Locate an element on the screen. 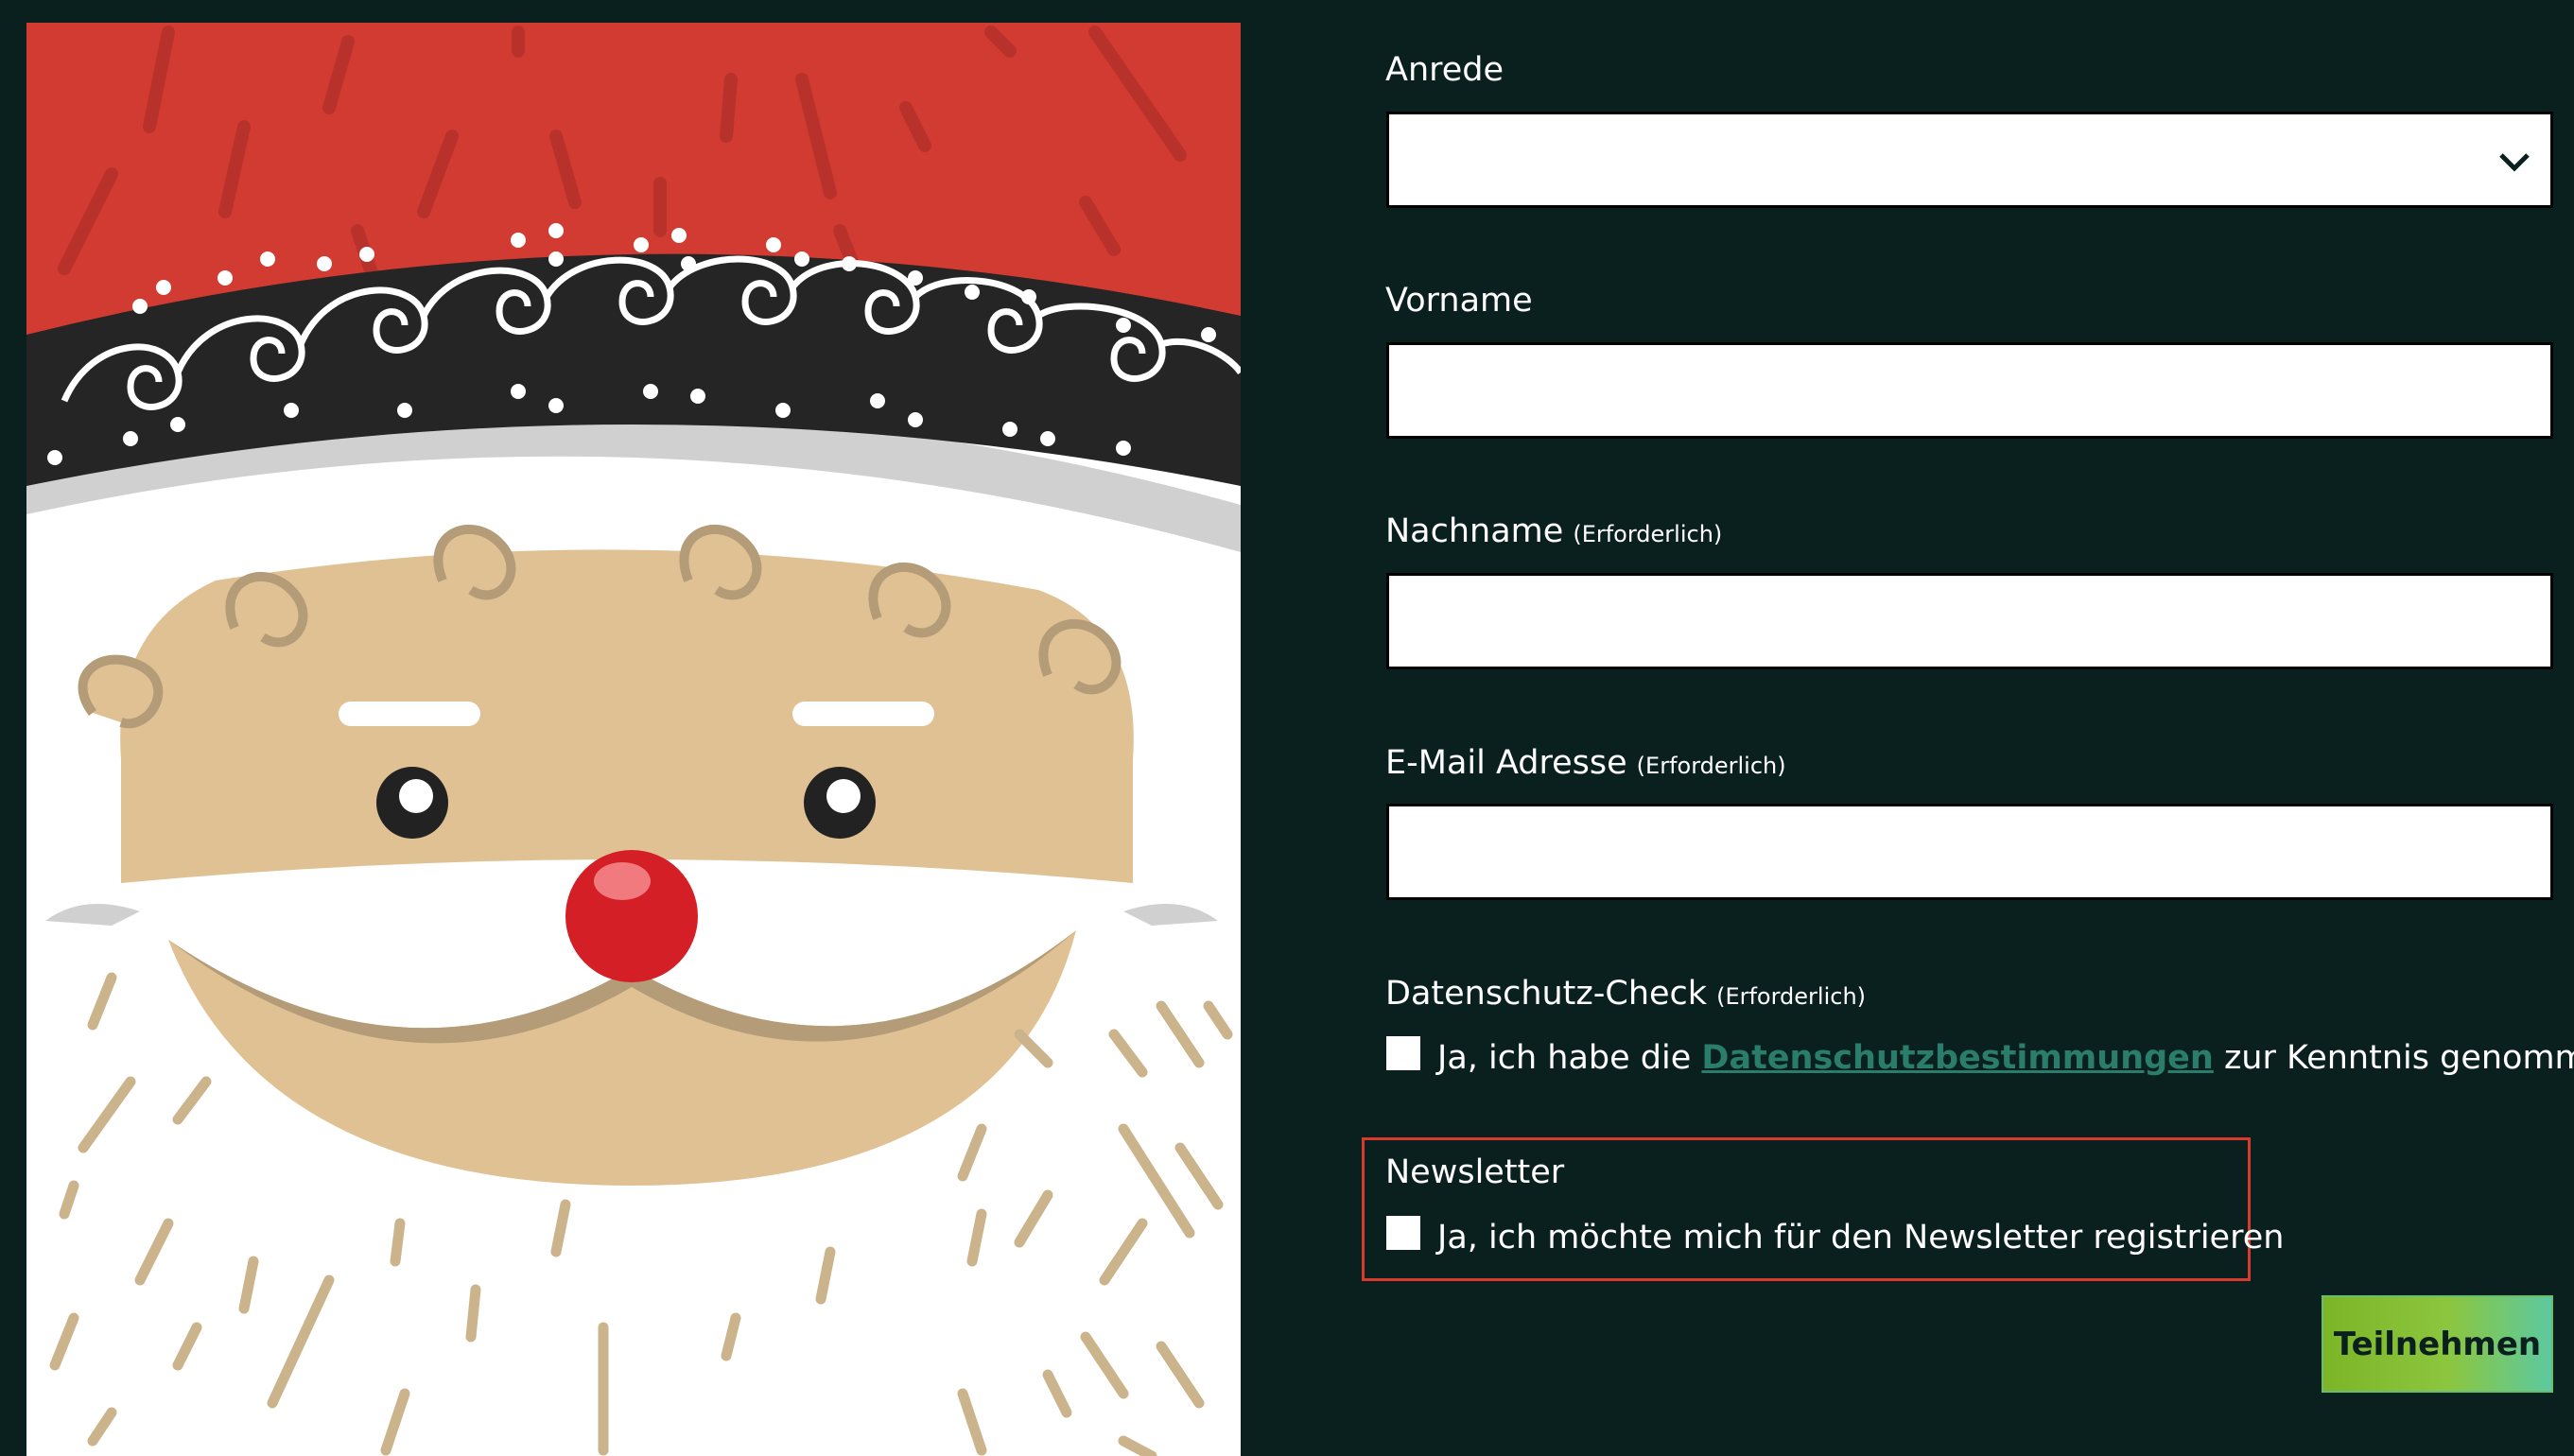 The height and width of the screenshot is (1456, 2574). salutation-label: Anrede is located at coordinates (1444, 70).